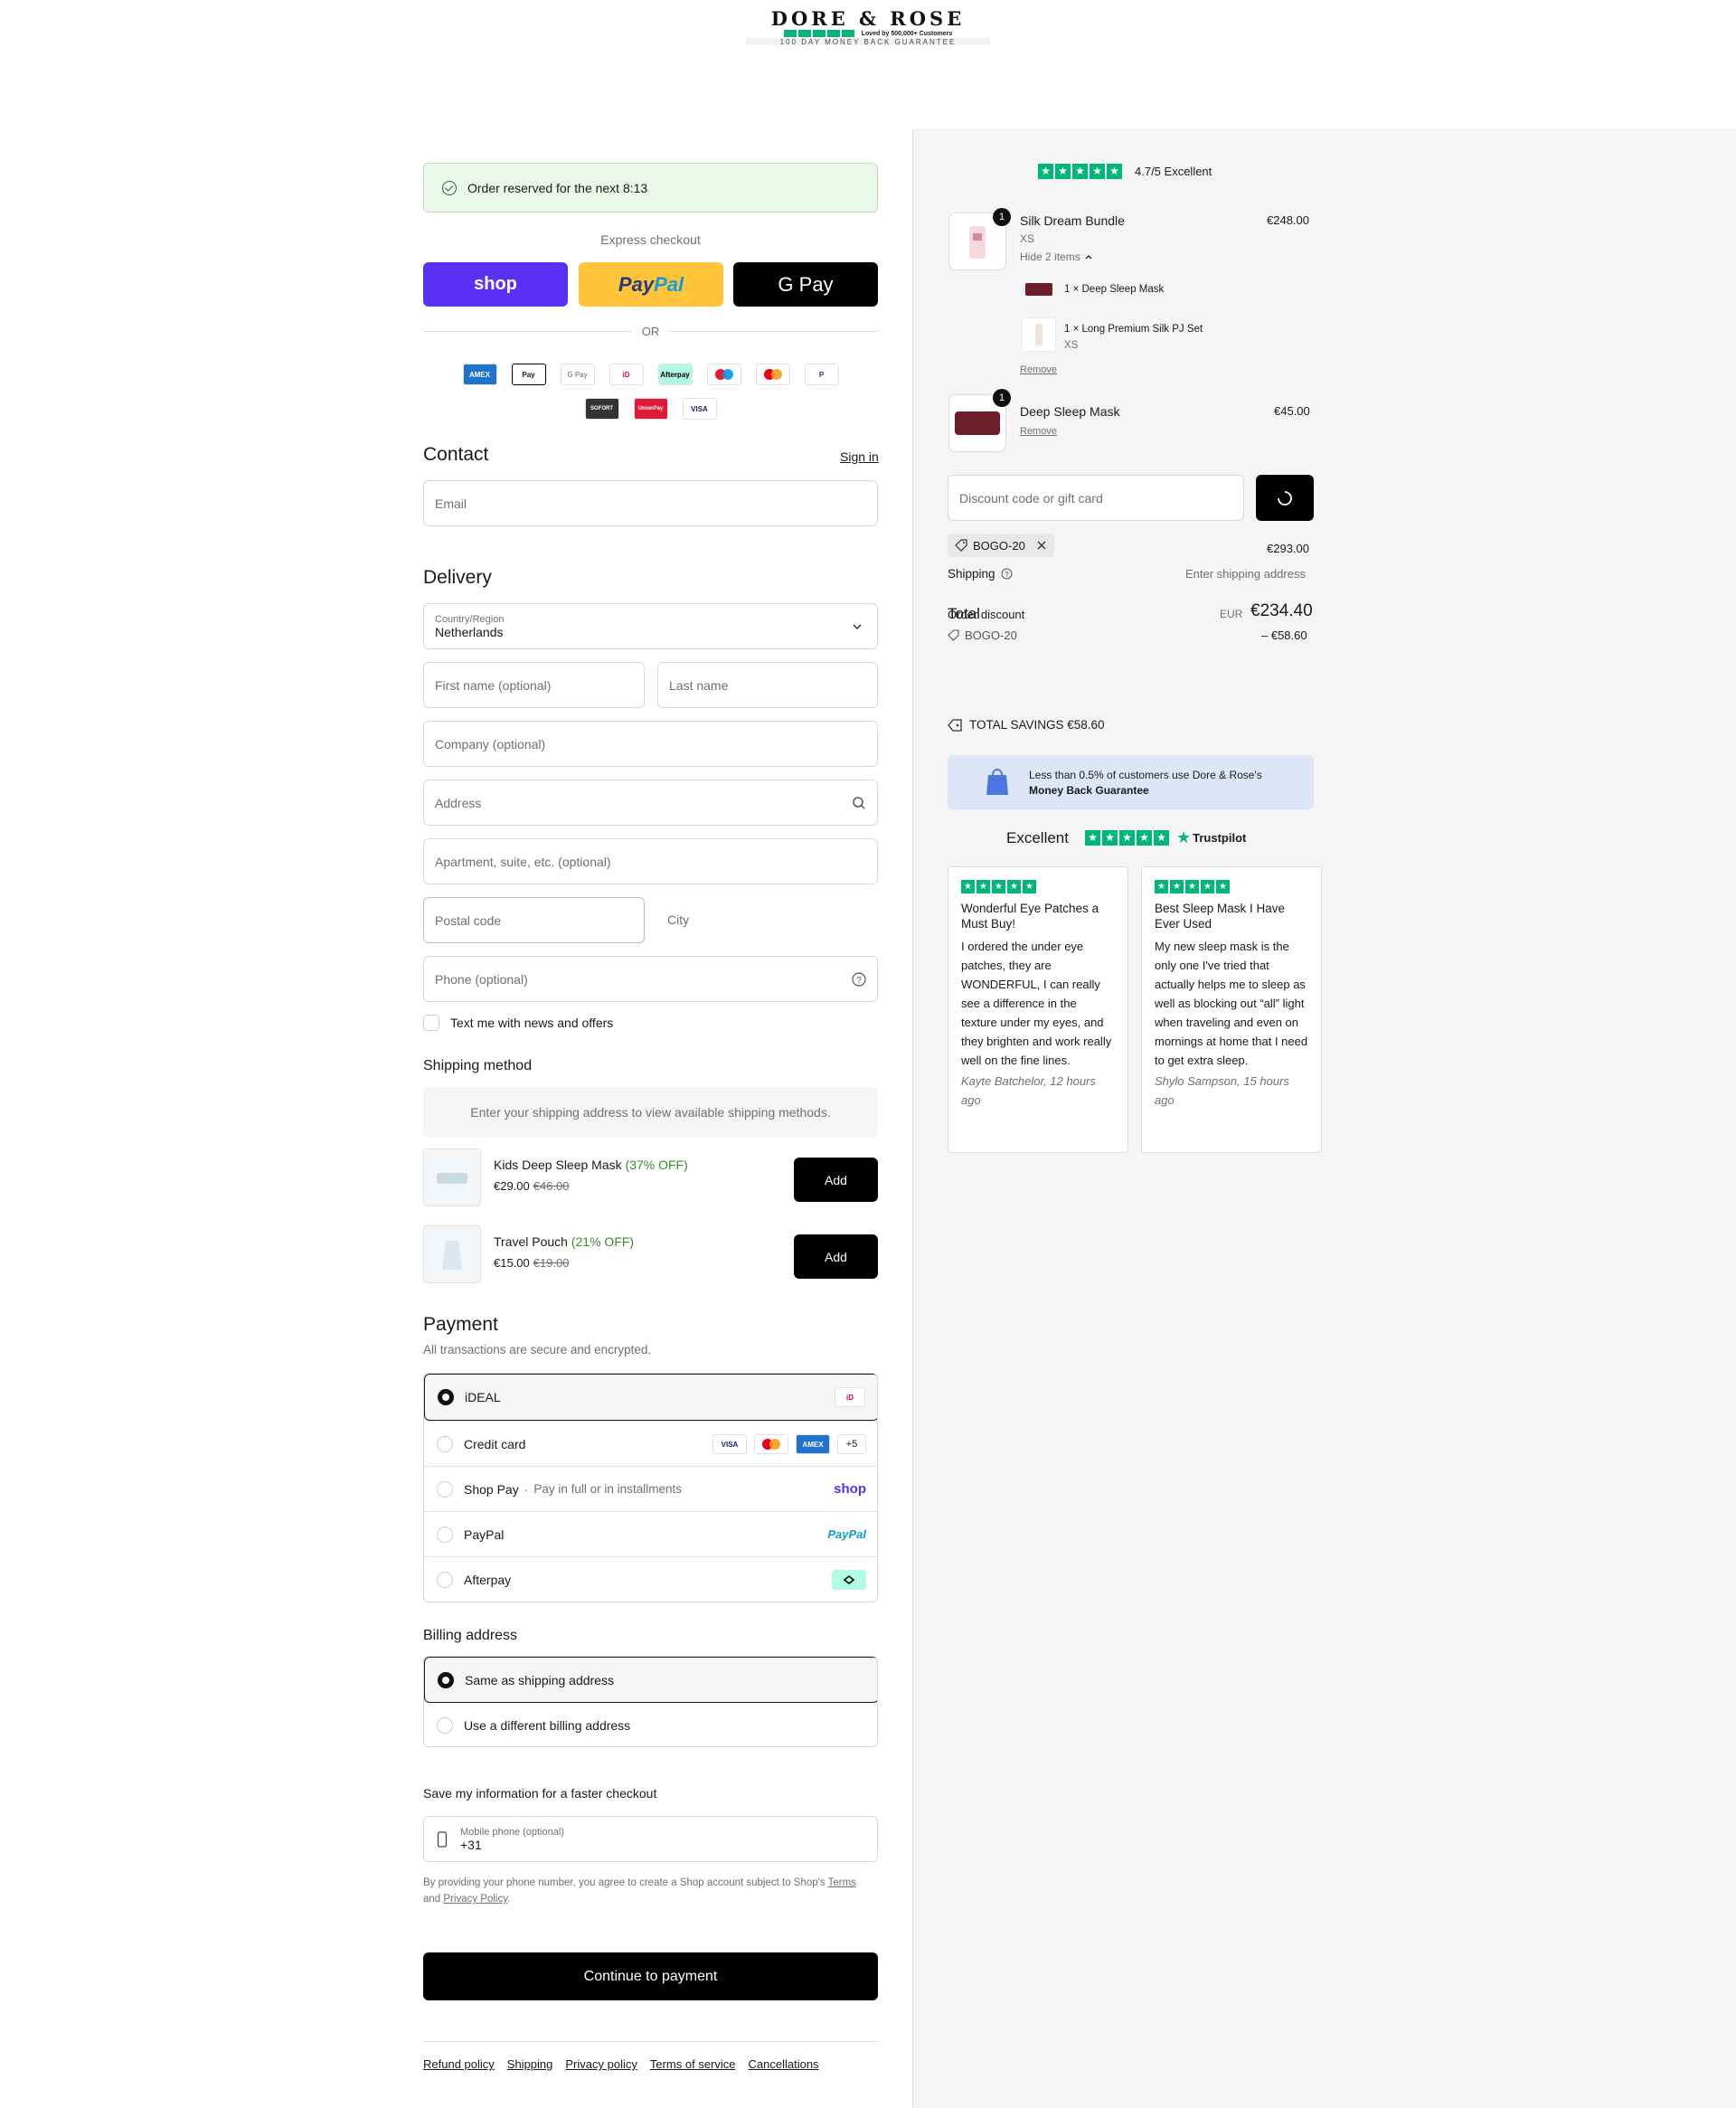 This screenshot has width=1736, height=2108. What do you see at coordinates (650, 803) in the screenshot?
I see `address-field: Address` at bounding box center [650, 803].